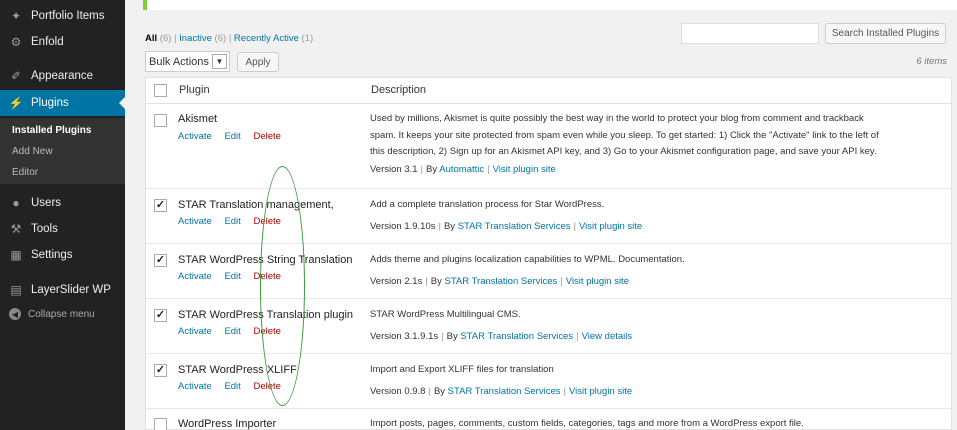 This screenshot has width=957, height=430. I want to click on sidebar-item-appearance: ✐ Appearance, so click(62, 76).